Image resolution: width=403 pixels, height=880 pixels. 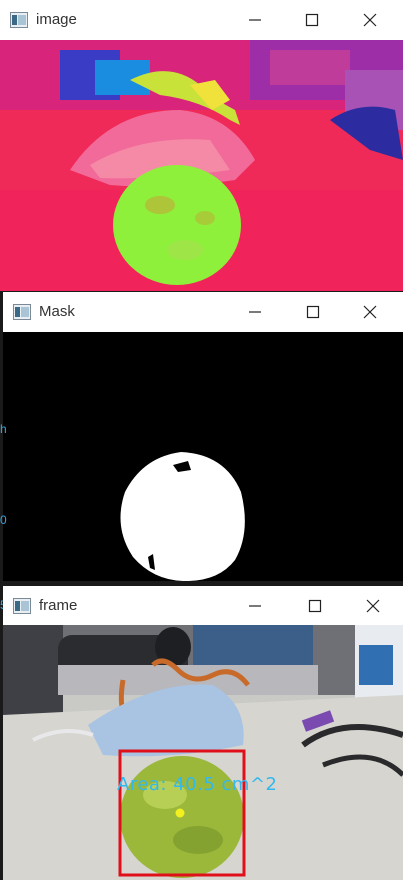 I want to click on frame-title: frame, so click(x=58, y=605).